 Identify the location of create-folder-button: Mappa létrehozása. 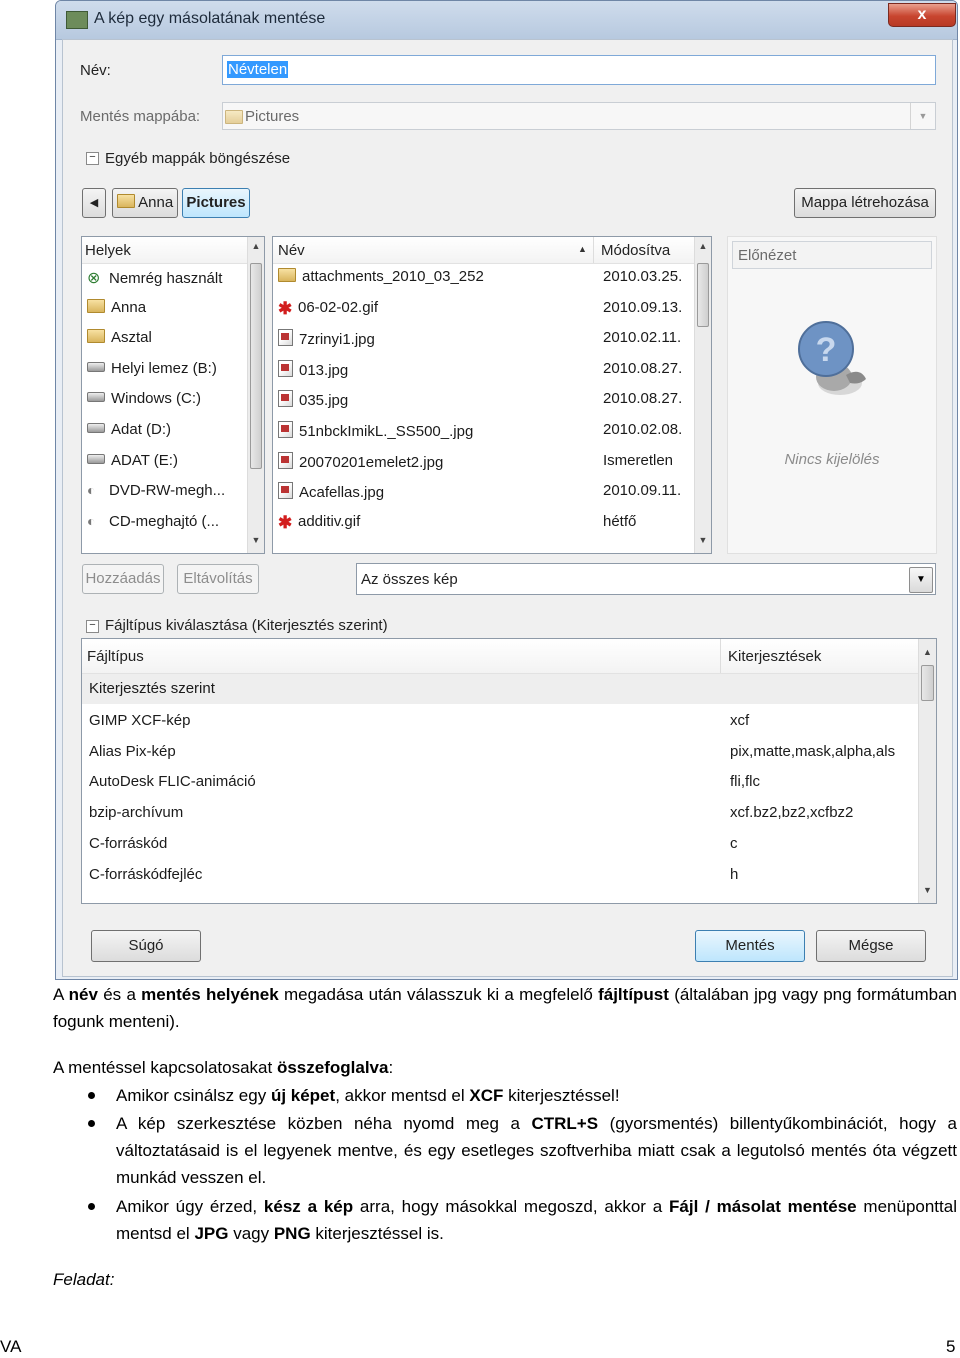
(865, 203).